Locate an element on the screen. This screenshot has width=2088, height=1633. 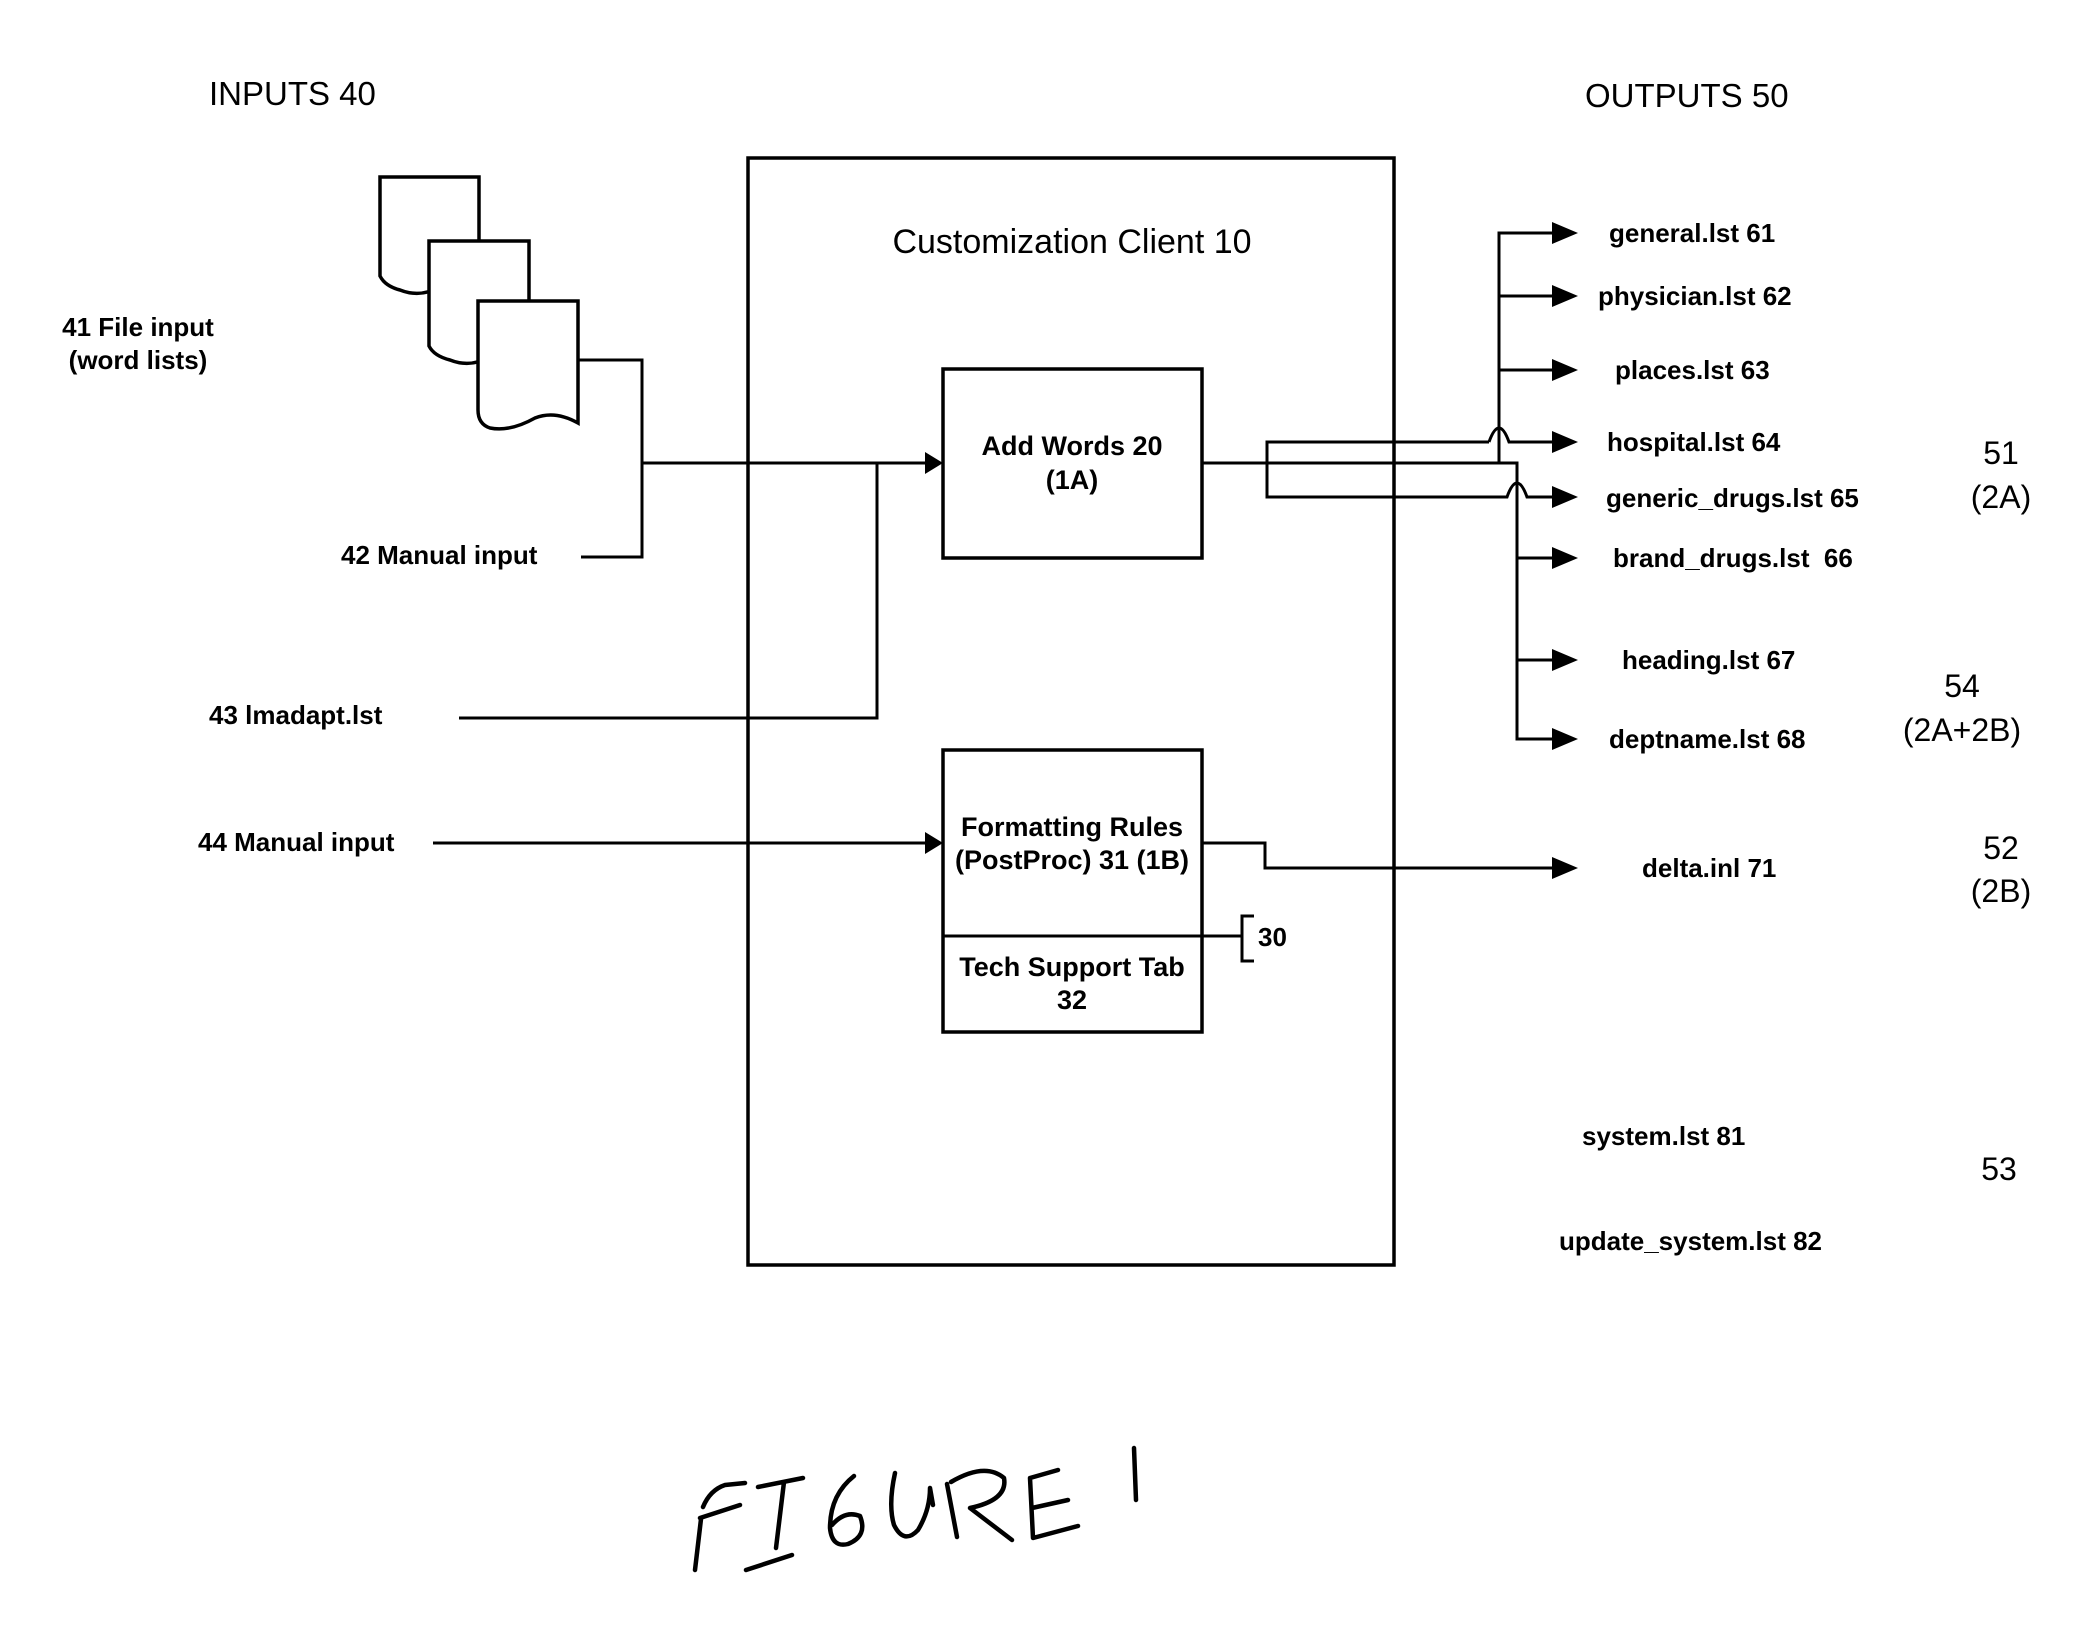
output-arrows is located at coordinates (1565, 550).